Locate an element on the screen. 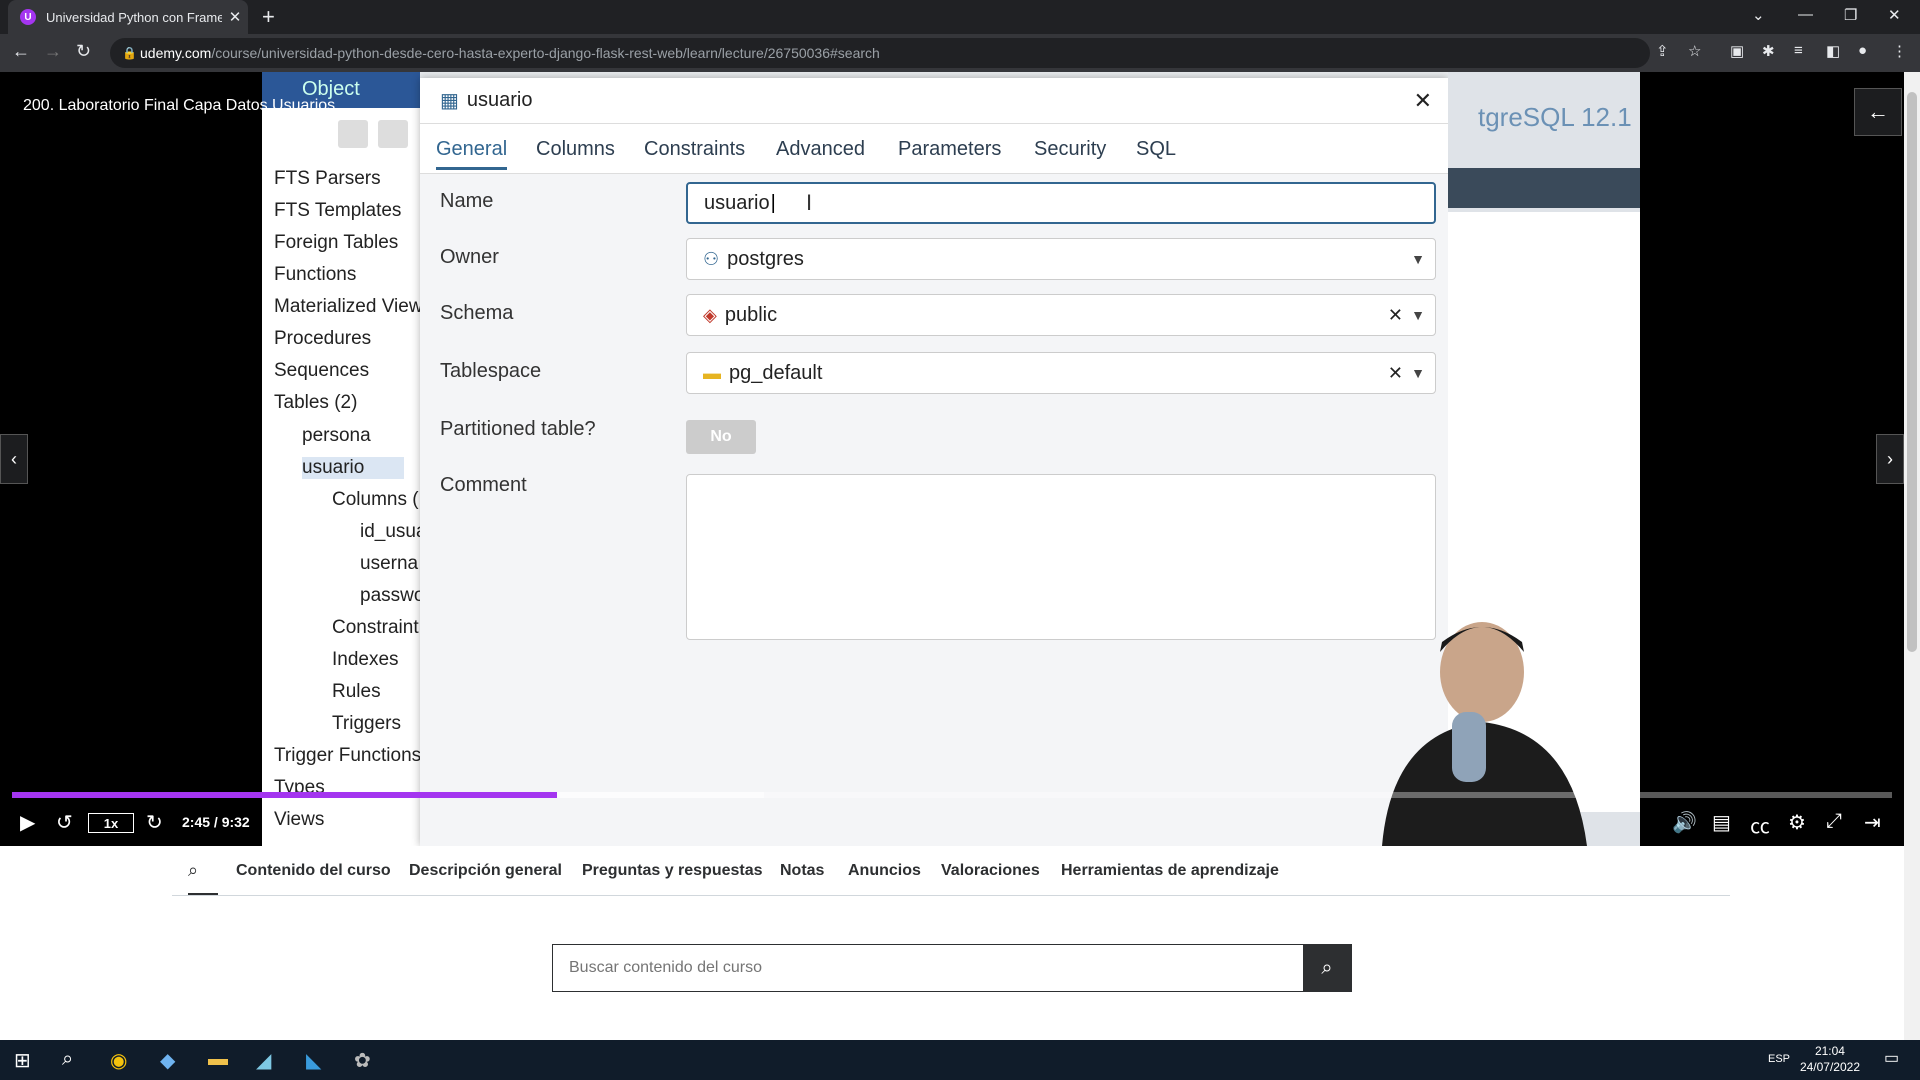 The width and height of the screenshot is (1920, 1080). tree-item-trigger-functions: Trigger Functions is located at coordinates (348, 755).